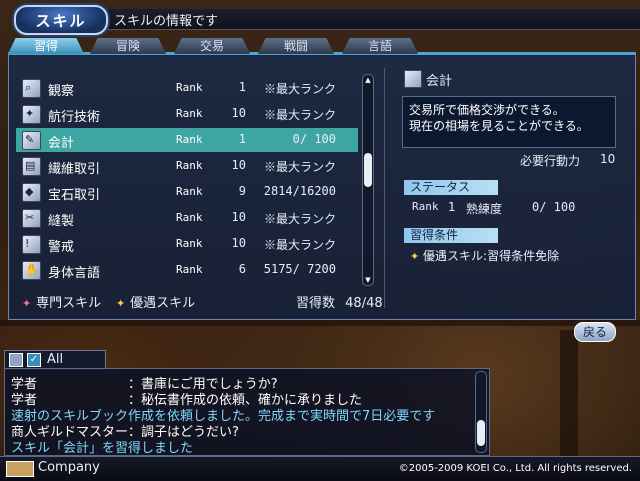 Image resolution: width=640 pixels, height=481 pixels. What do you see at coordinates (339, 301) in the screenshot?
I see `learned-count: 習得数 48/48` at bounding box center [339, 301].